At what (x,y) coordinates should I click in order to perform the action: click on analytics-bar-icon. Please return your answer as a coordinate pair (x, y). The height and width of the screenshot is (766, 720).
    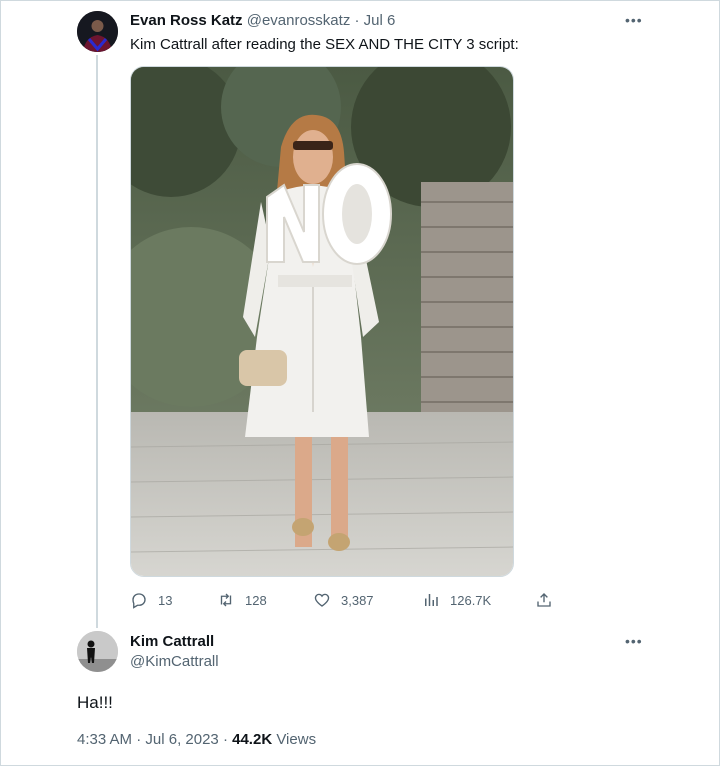
    Looking at the image, I should click on (431, 600).